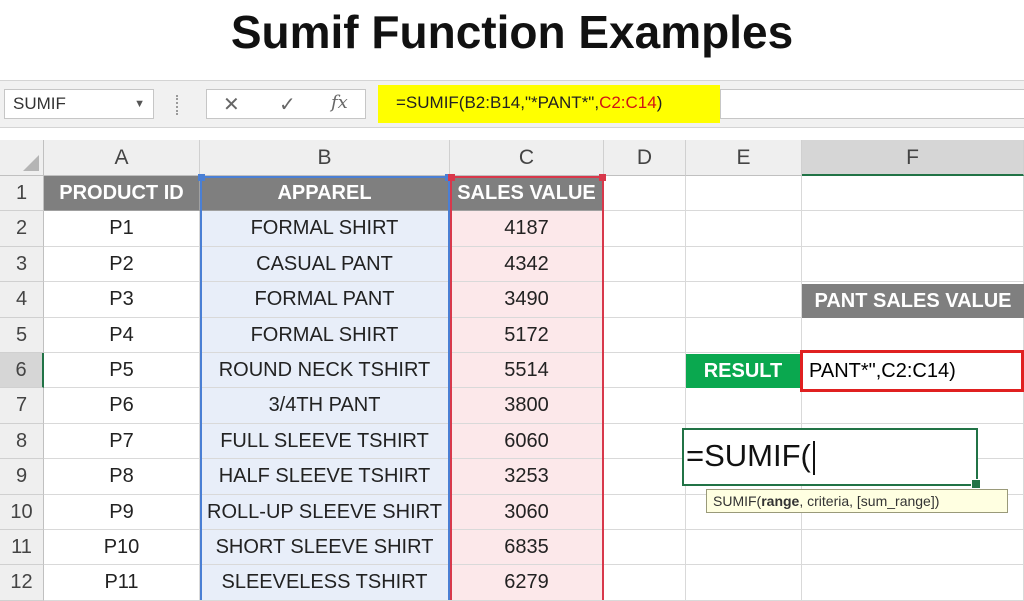 This screenshot has width=1024, height=601. Describe the element at coordinates (22, 583) in the screenshot. I see `row-header-12: 12` at that location.